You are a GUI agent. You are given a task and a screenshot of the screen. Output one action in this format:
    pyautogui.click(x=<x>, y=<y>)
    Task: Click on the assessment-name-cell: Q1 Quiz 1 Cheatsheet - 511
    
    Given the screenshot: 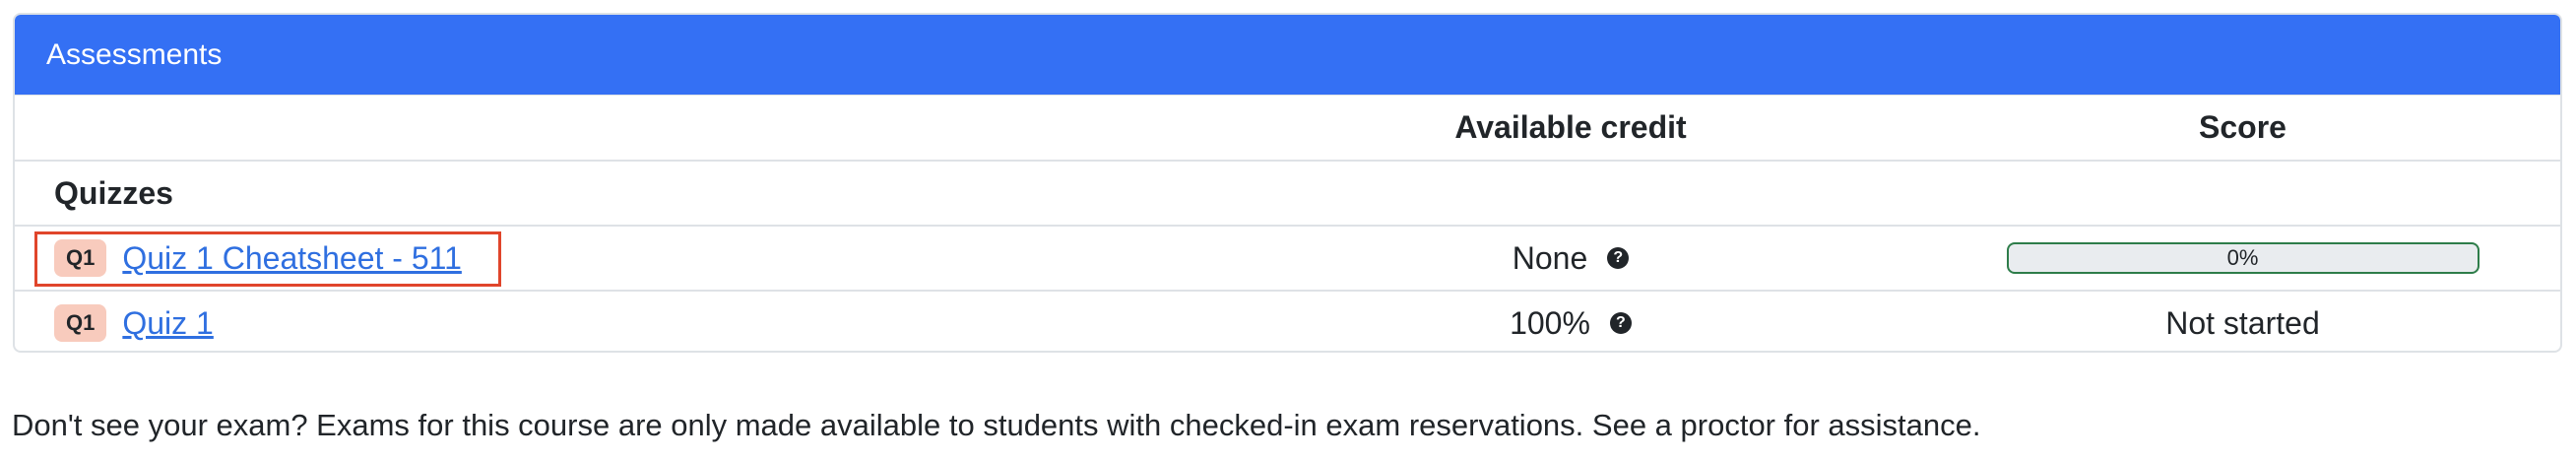 What is the action you would take?
    pyautogui.click(x=258, y=258)
    